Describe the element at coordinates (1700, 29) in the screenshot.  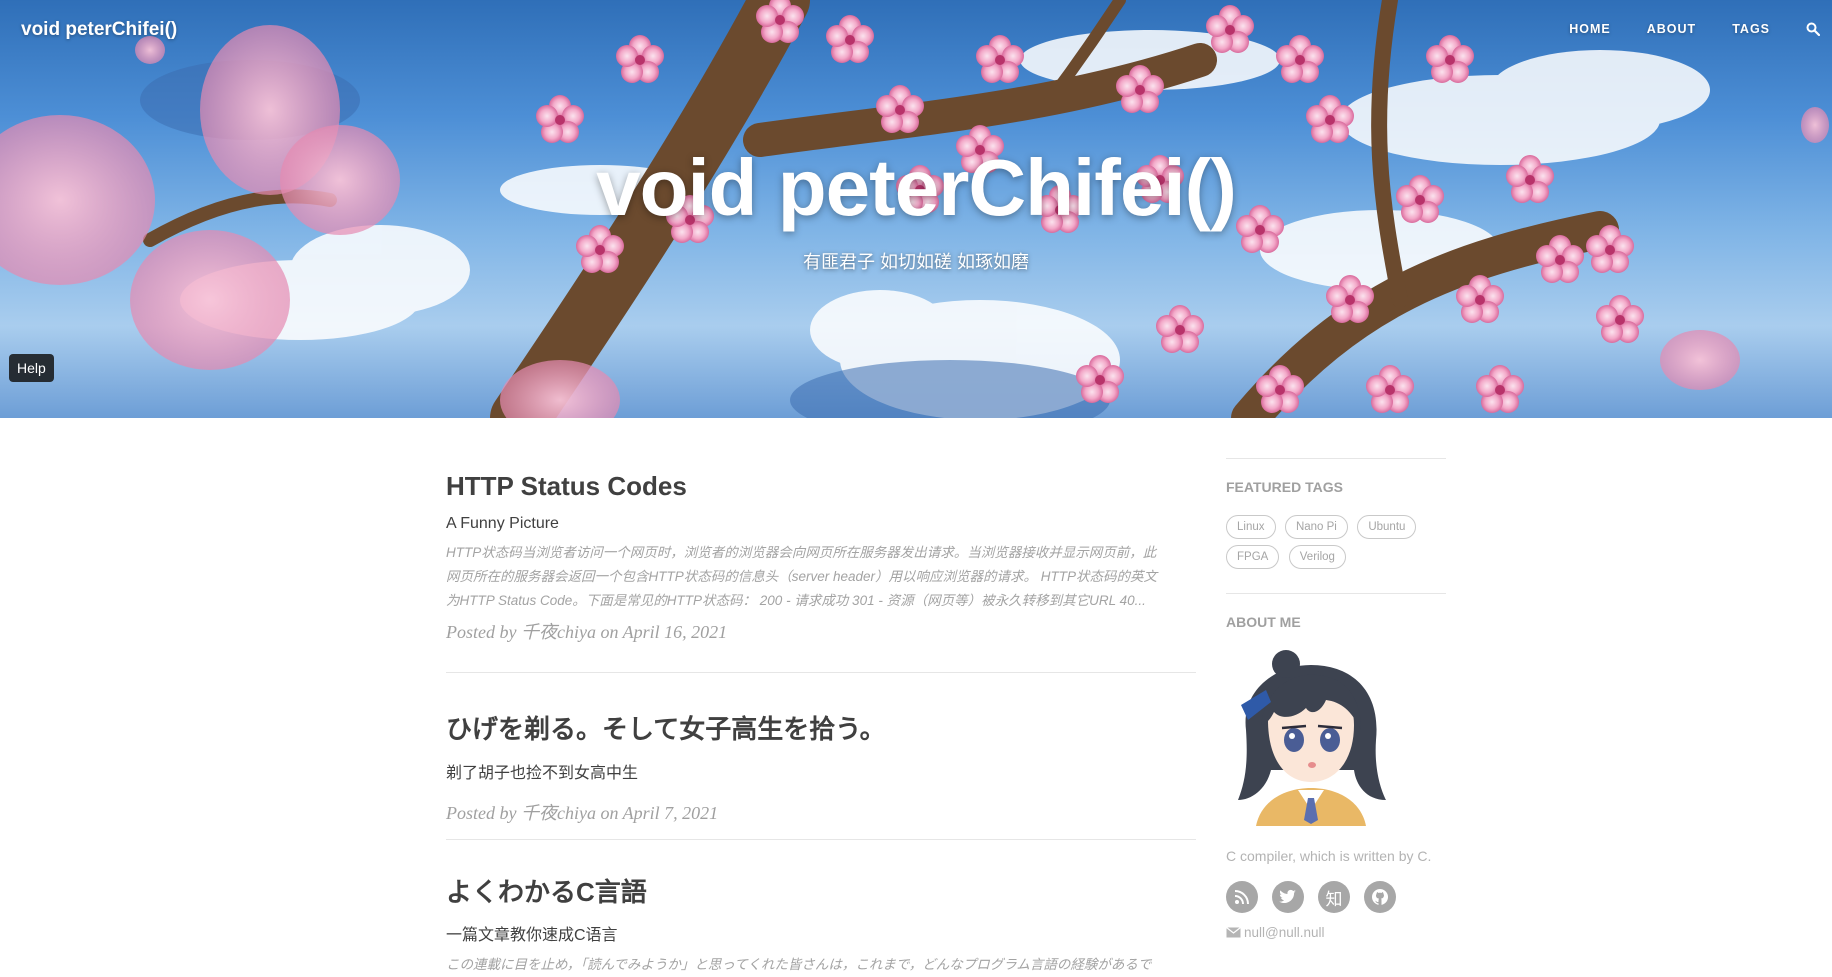
I see `nav-links: HOME ABOUT TAGS` at that location.